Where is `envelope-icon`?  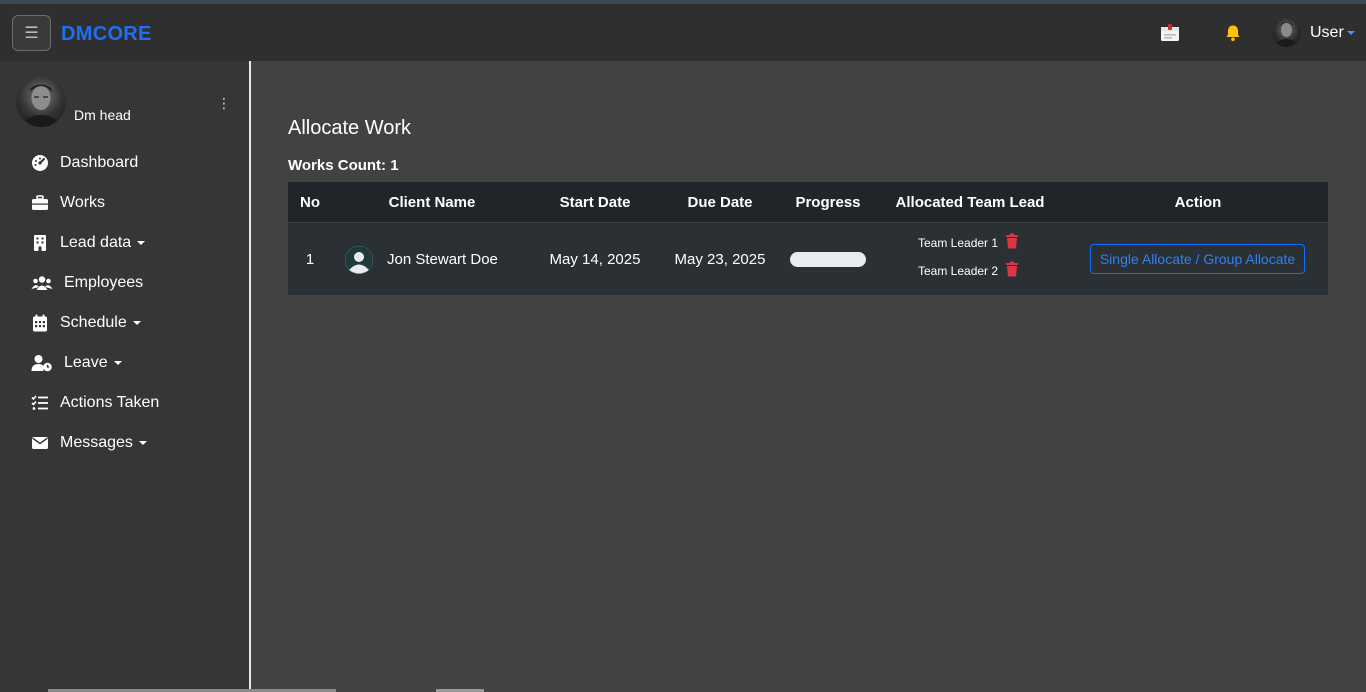
envelope-icon is located at coordinates (40, 443).